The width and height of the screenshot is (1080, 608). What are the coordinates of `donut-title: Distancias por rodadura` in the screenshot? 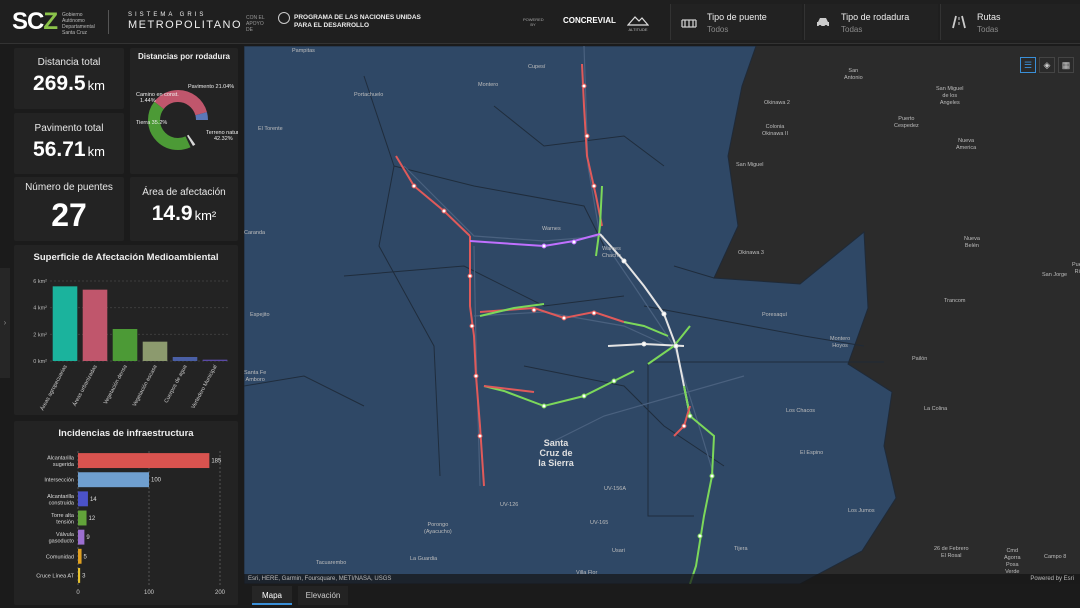 It's located at (184, 56).